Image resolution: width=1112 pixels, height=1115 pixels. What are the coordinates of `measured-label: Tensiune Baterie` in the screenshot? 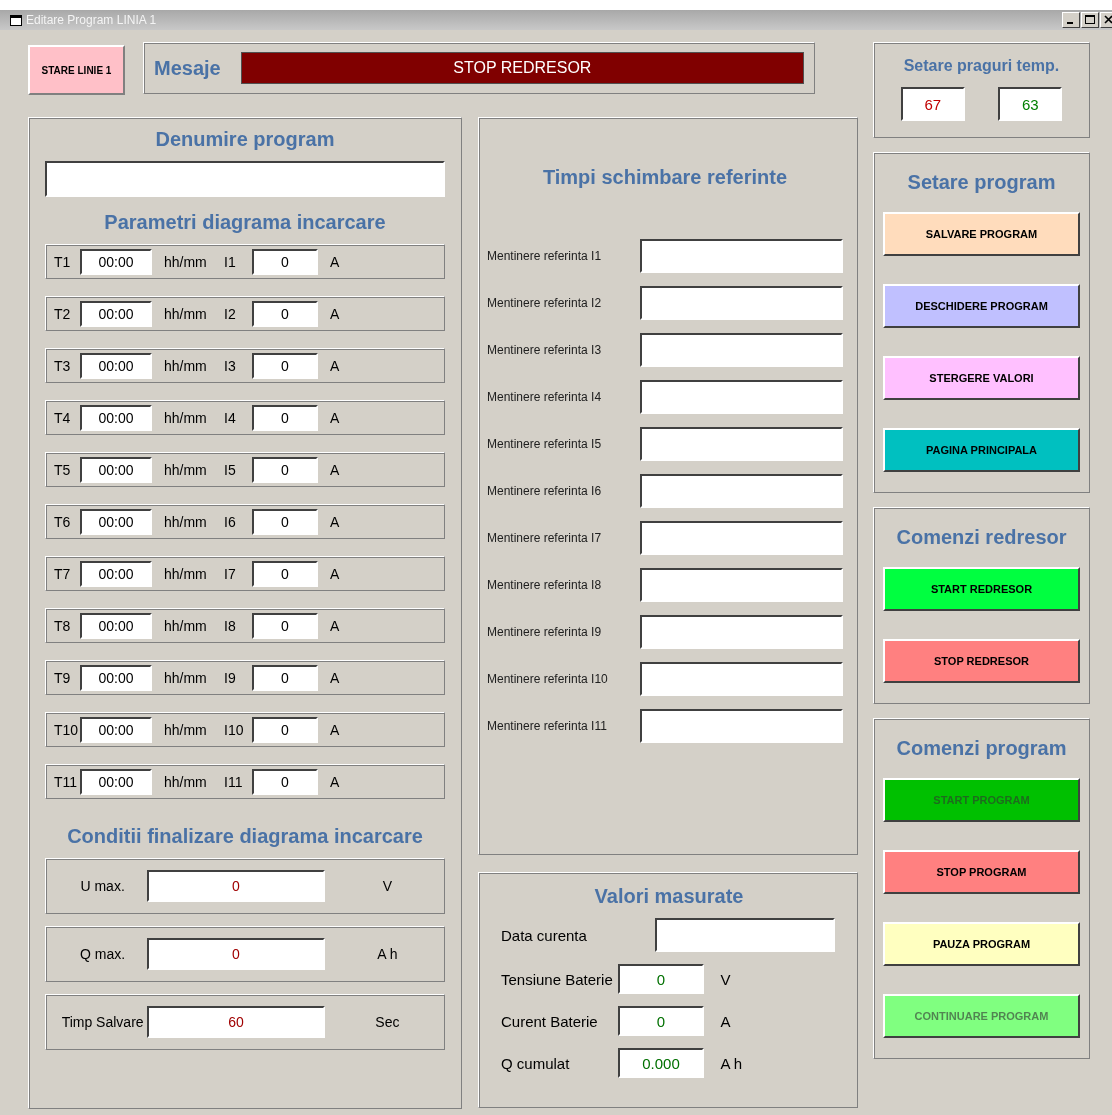 It's located at (557, 979).